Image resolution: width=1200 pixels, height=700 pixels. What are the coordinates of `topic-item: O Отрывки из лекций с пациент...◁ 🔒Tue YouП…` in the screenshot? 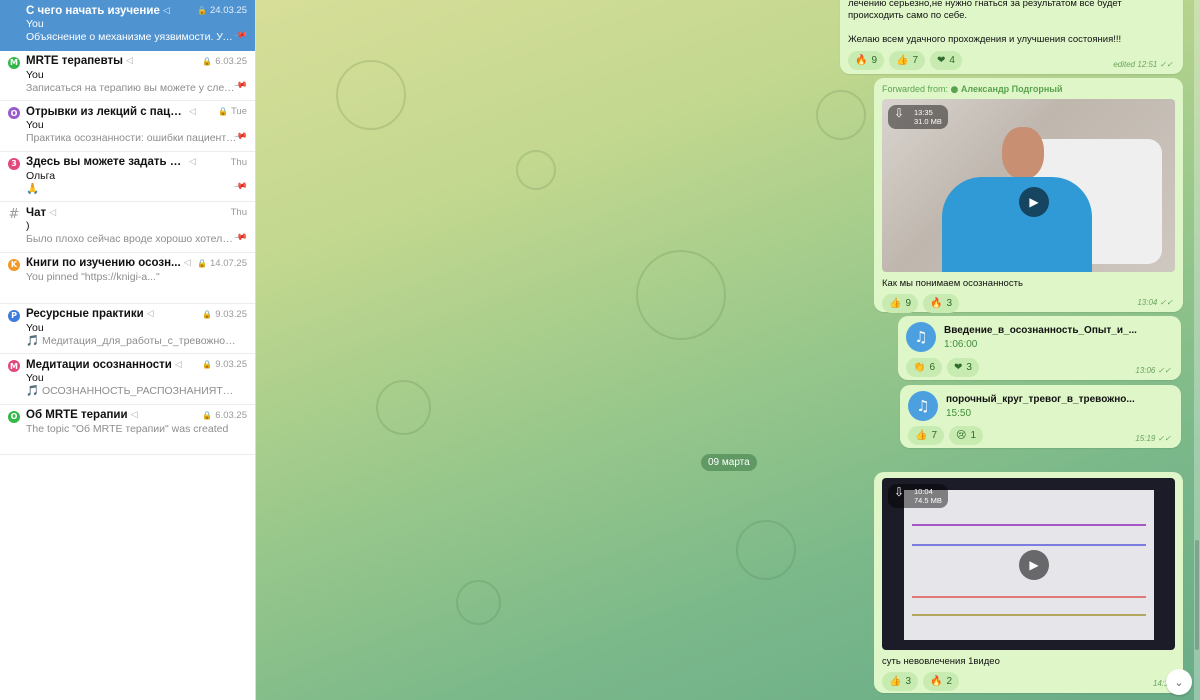 It's located at (127, 126).